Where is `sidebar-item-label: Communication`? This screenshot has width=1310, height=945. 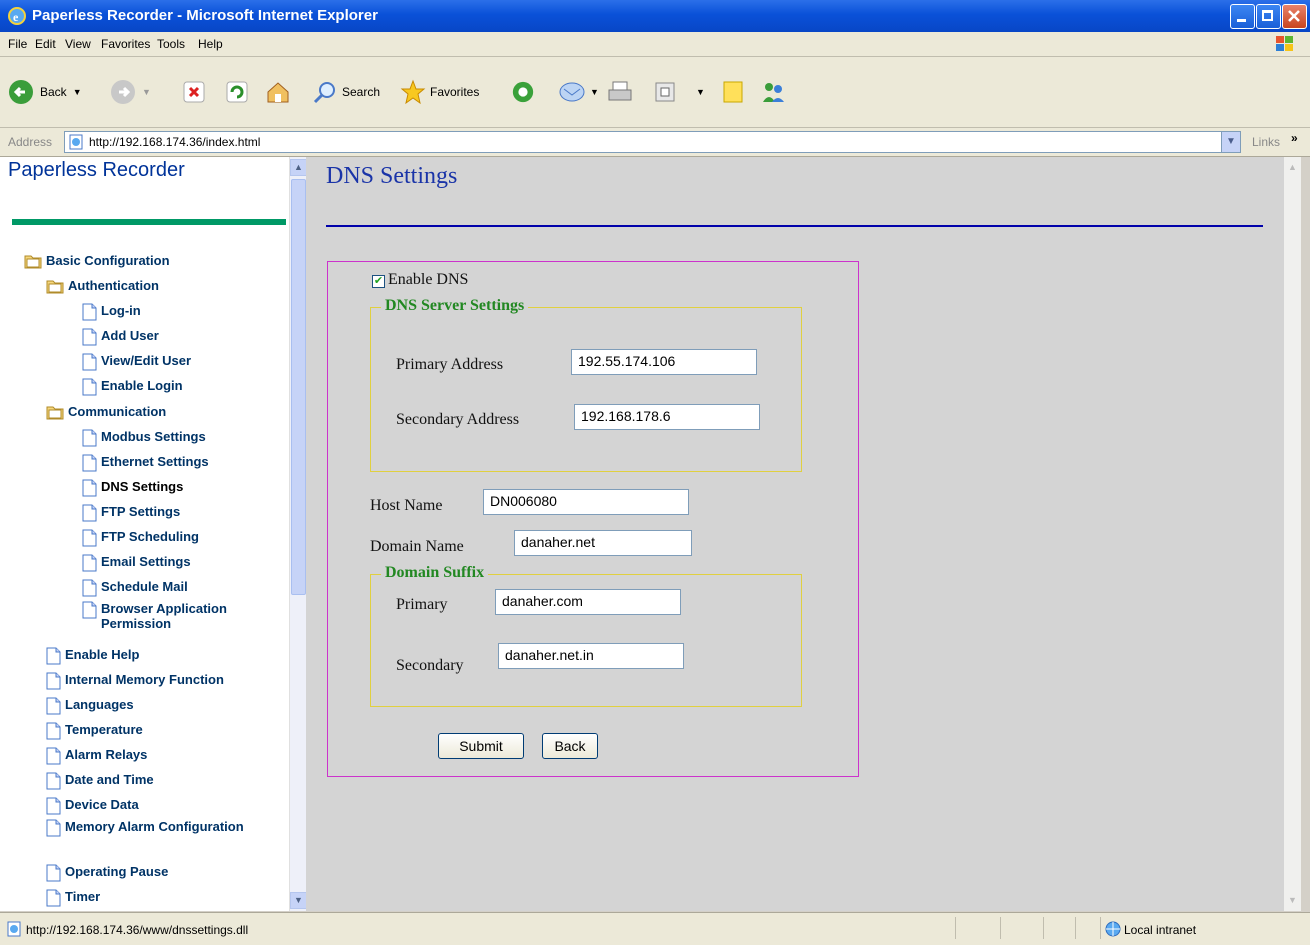
sidebar-item-label: Communication is located at coordinates (117, 411).